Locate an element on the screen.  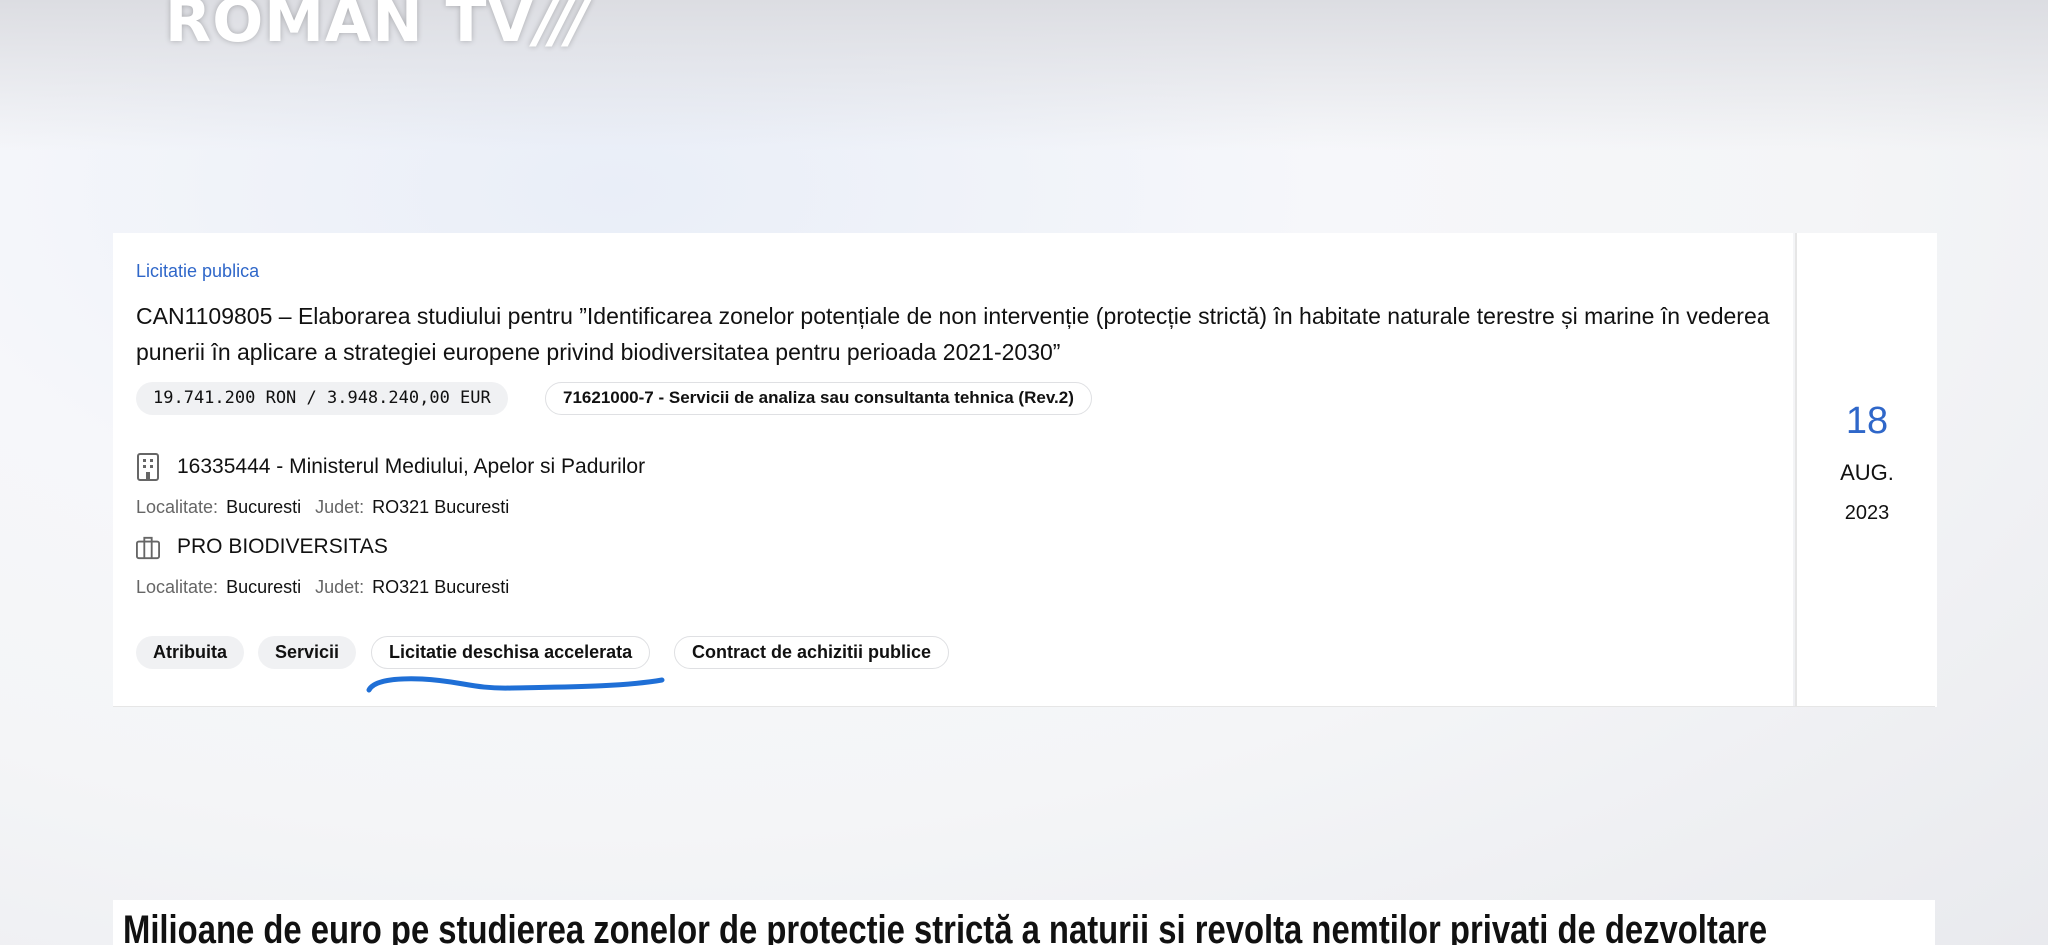
logo-text: ROMAN TV is located at coordinates (350, 28).